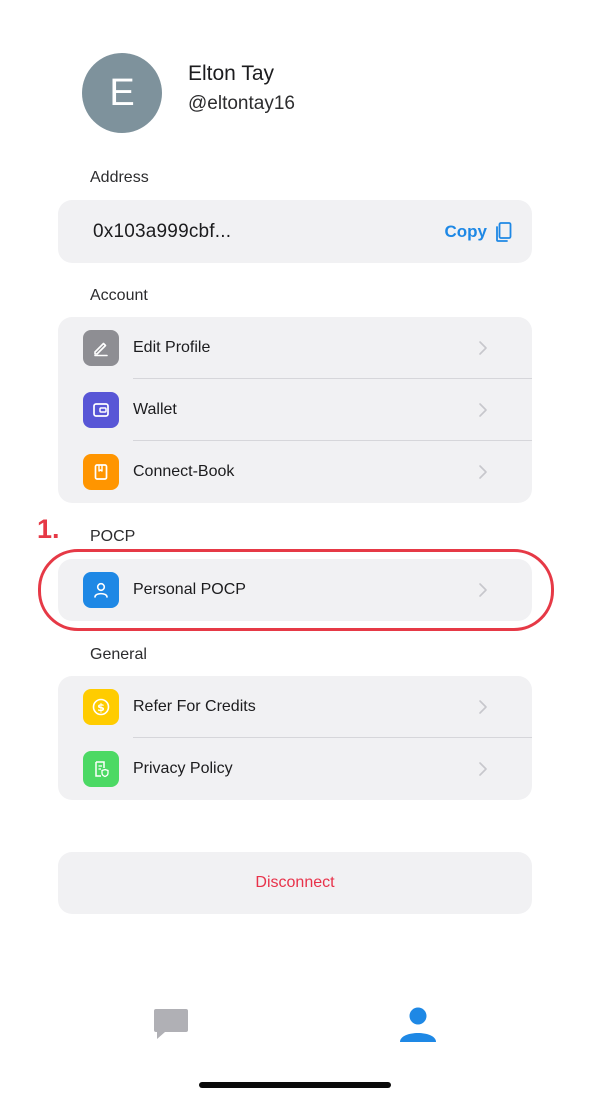 Image resolution: width=590 pixels, height=1100 pixels. What do you see at coordinates (119, 295) in the screenshot?
I see `account-section-label: Account` at bounding box center [119, 295].